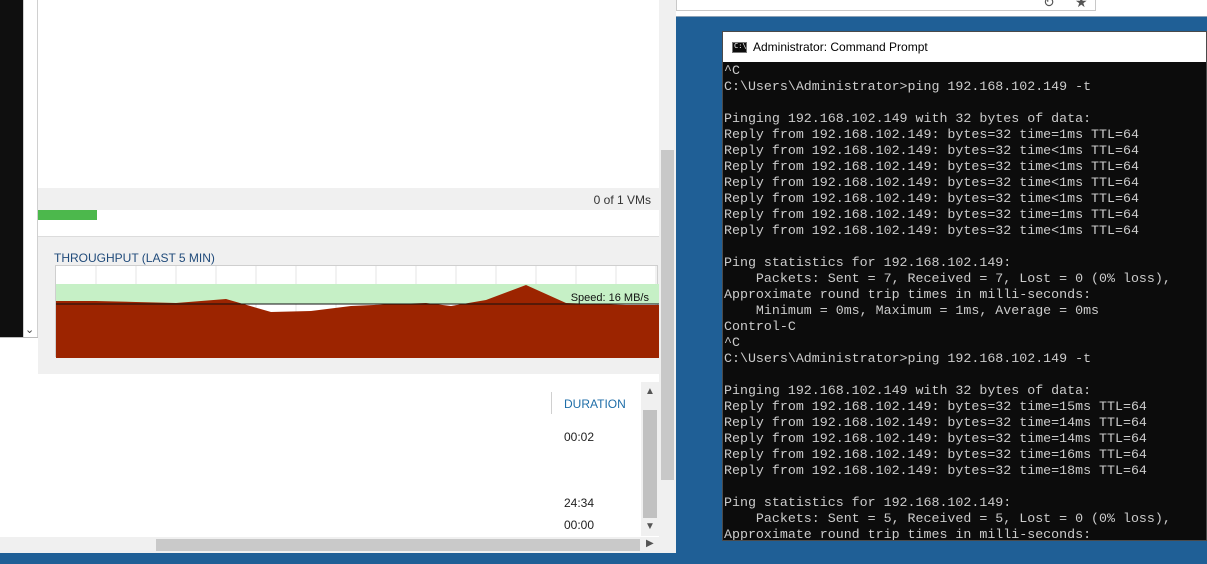 The height and width of the screenshot is (564, 1207). I want to click on throughput-chart: Speed: 16 MB/s, so click(357, 311).